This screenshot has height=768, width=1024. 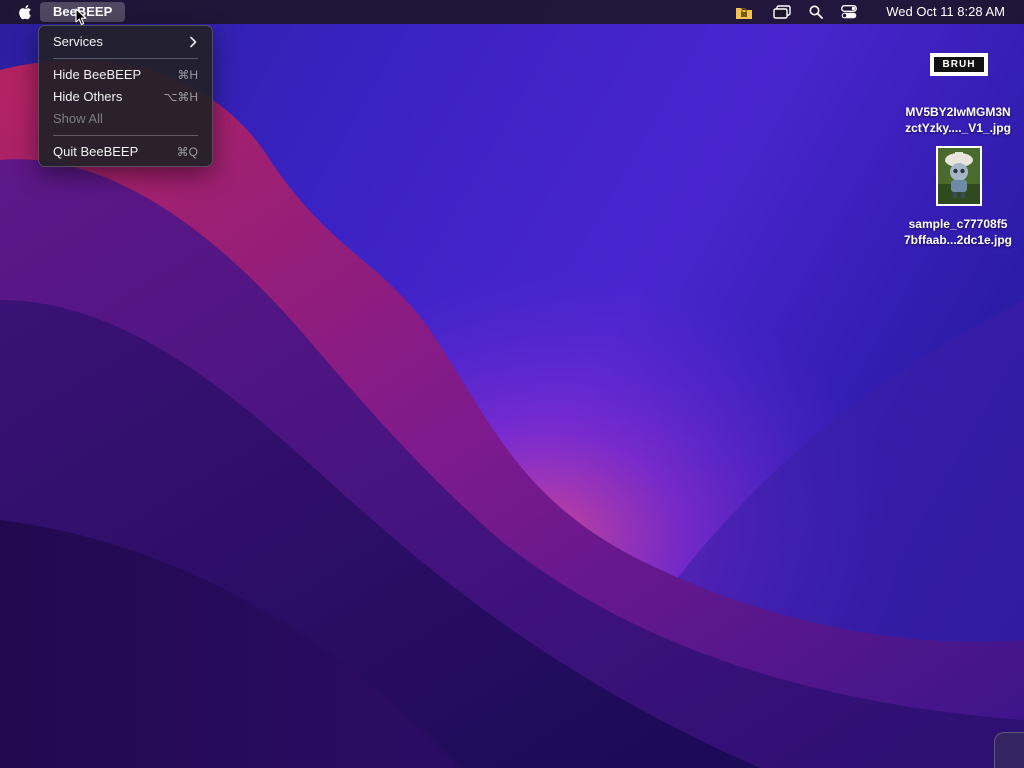 I want to click on menu-item-hide-others: Hide Others ⌥⌘H, so click(x=125, y=97).